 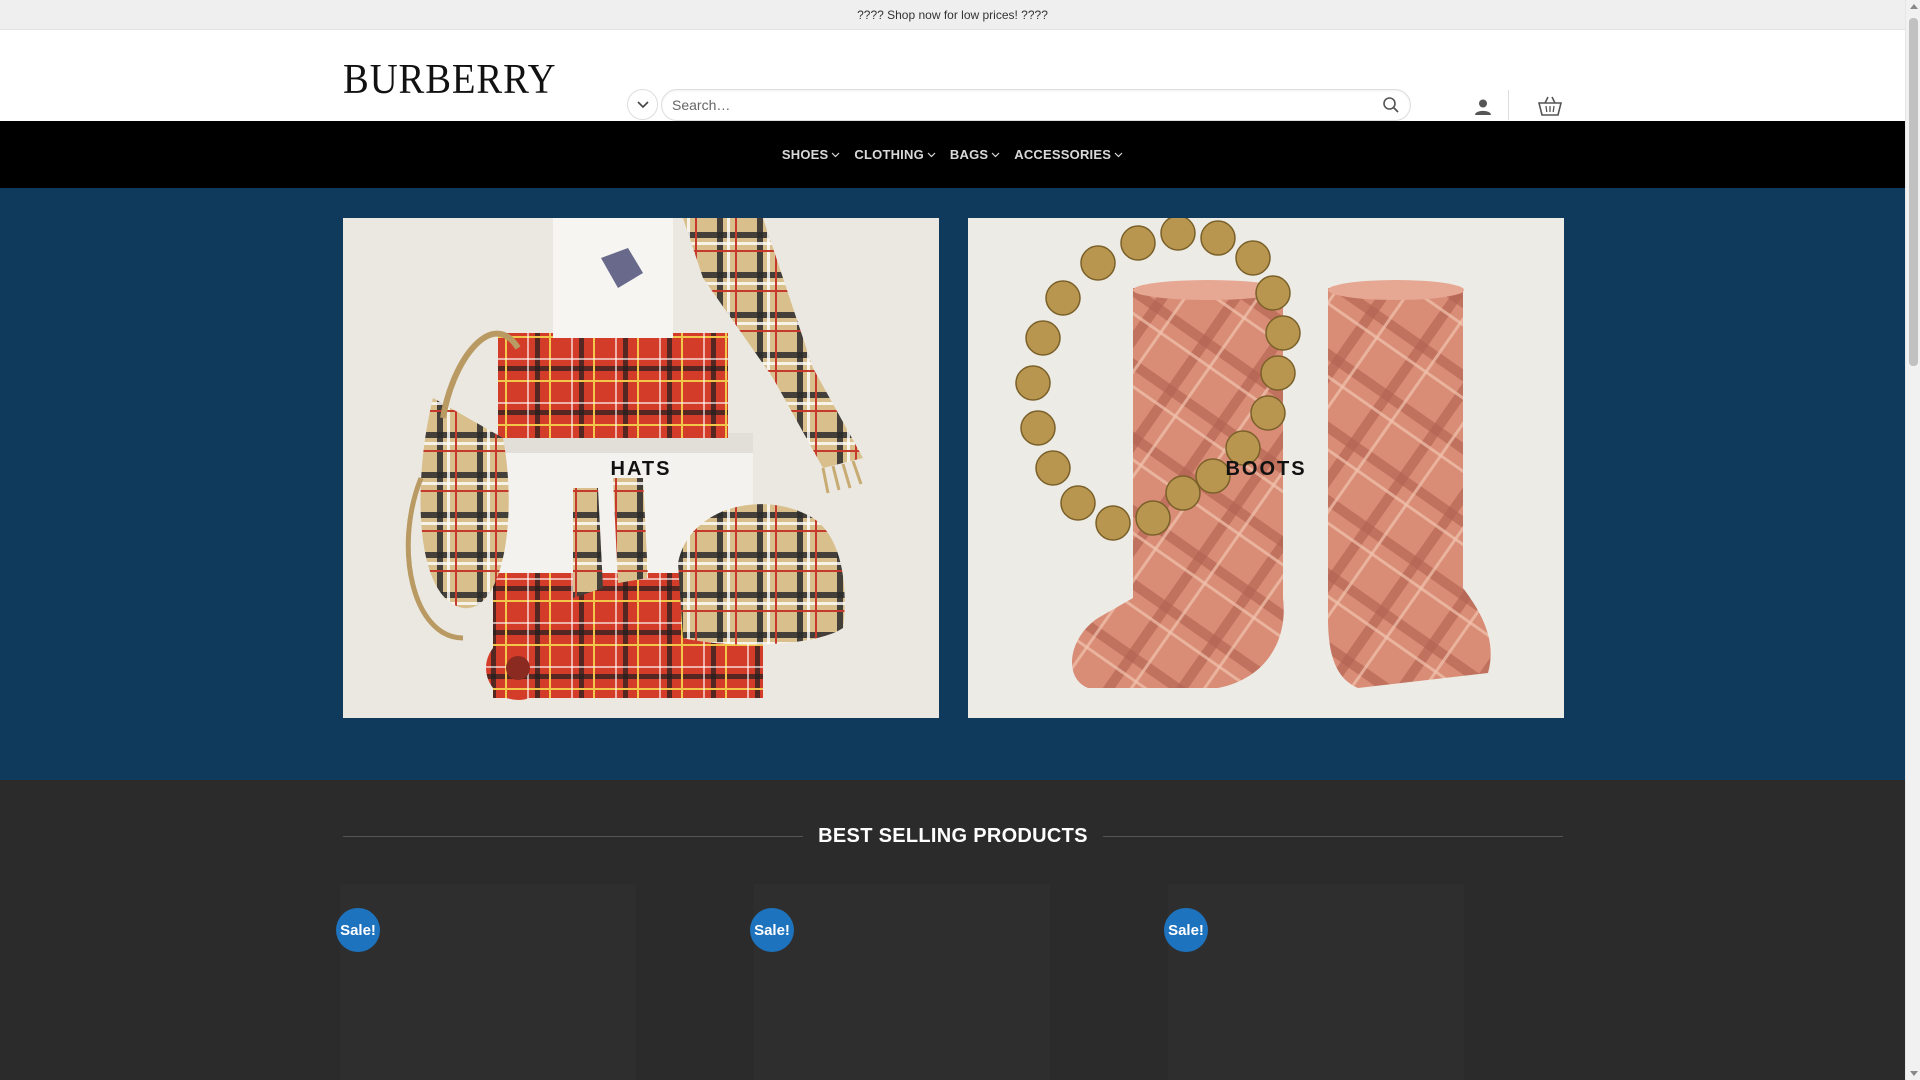 I want to click on category-label-hats: HATS, so click(x=641, y=469).